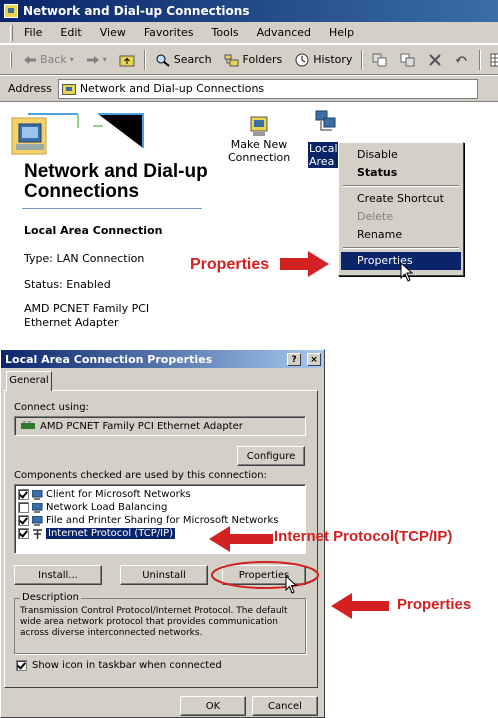  Describe the element at coordinates (28, 425) in the screenshot. I see `network-card-icon` at that location.